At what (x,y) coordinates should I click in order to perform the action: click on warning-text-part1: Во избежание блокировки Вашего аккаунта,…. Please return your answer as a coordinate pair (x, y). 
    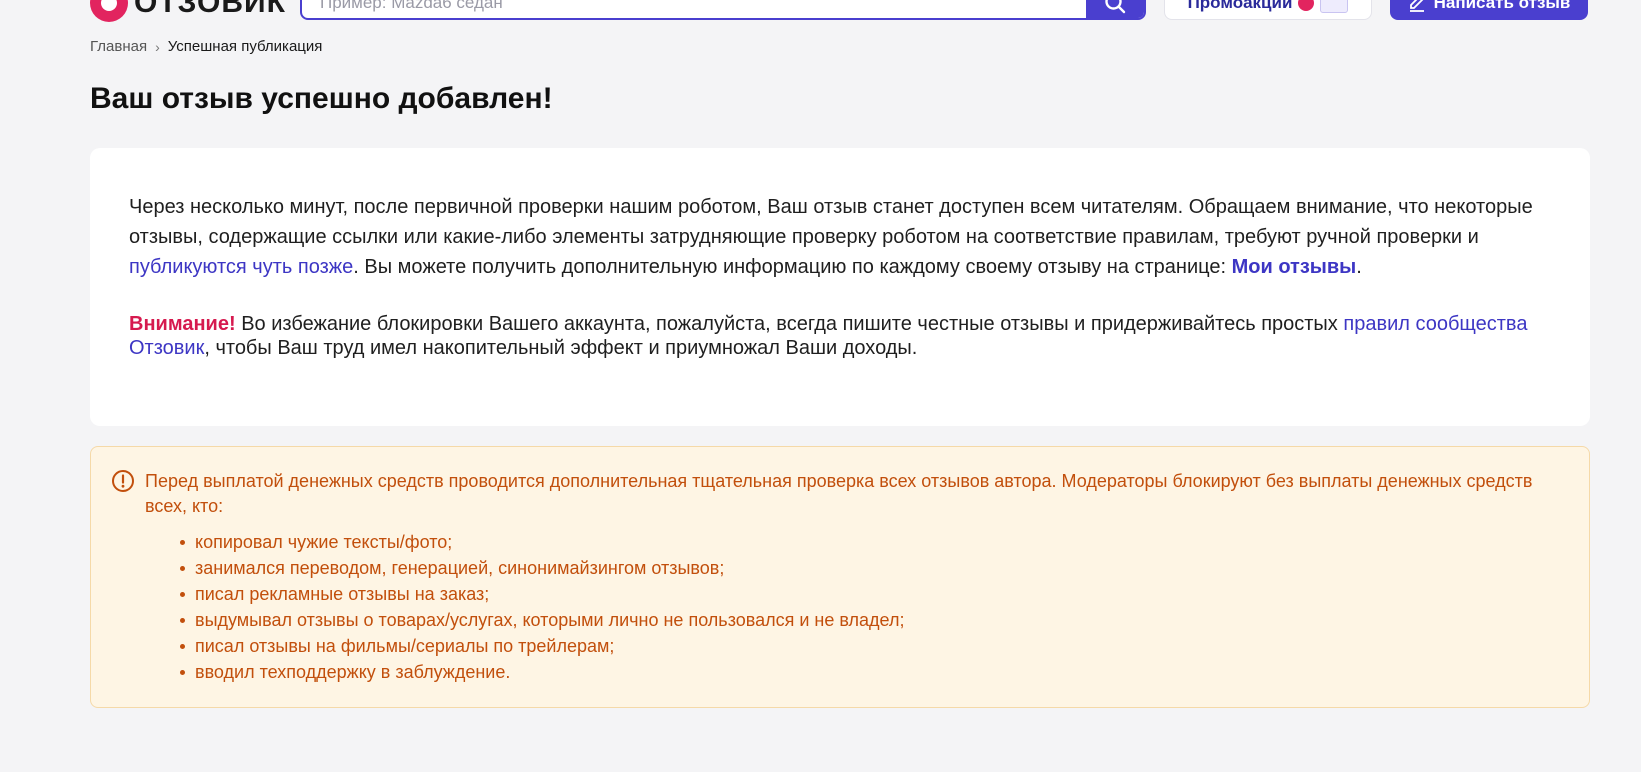
    Looking at the image, I should click on (789, 324).